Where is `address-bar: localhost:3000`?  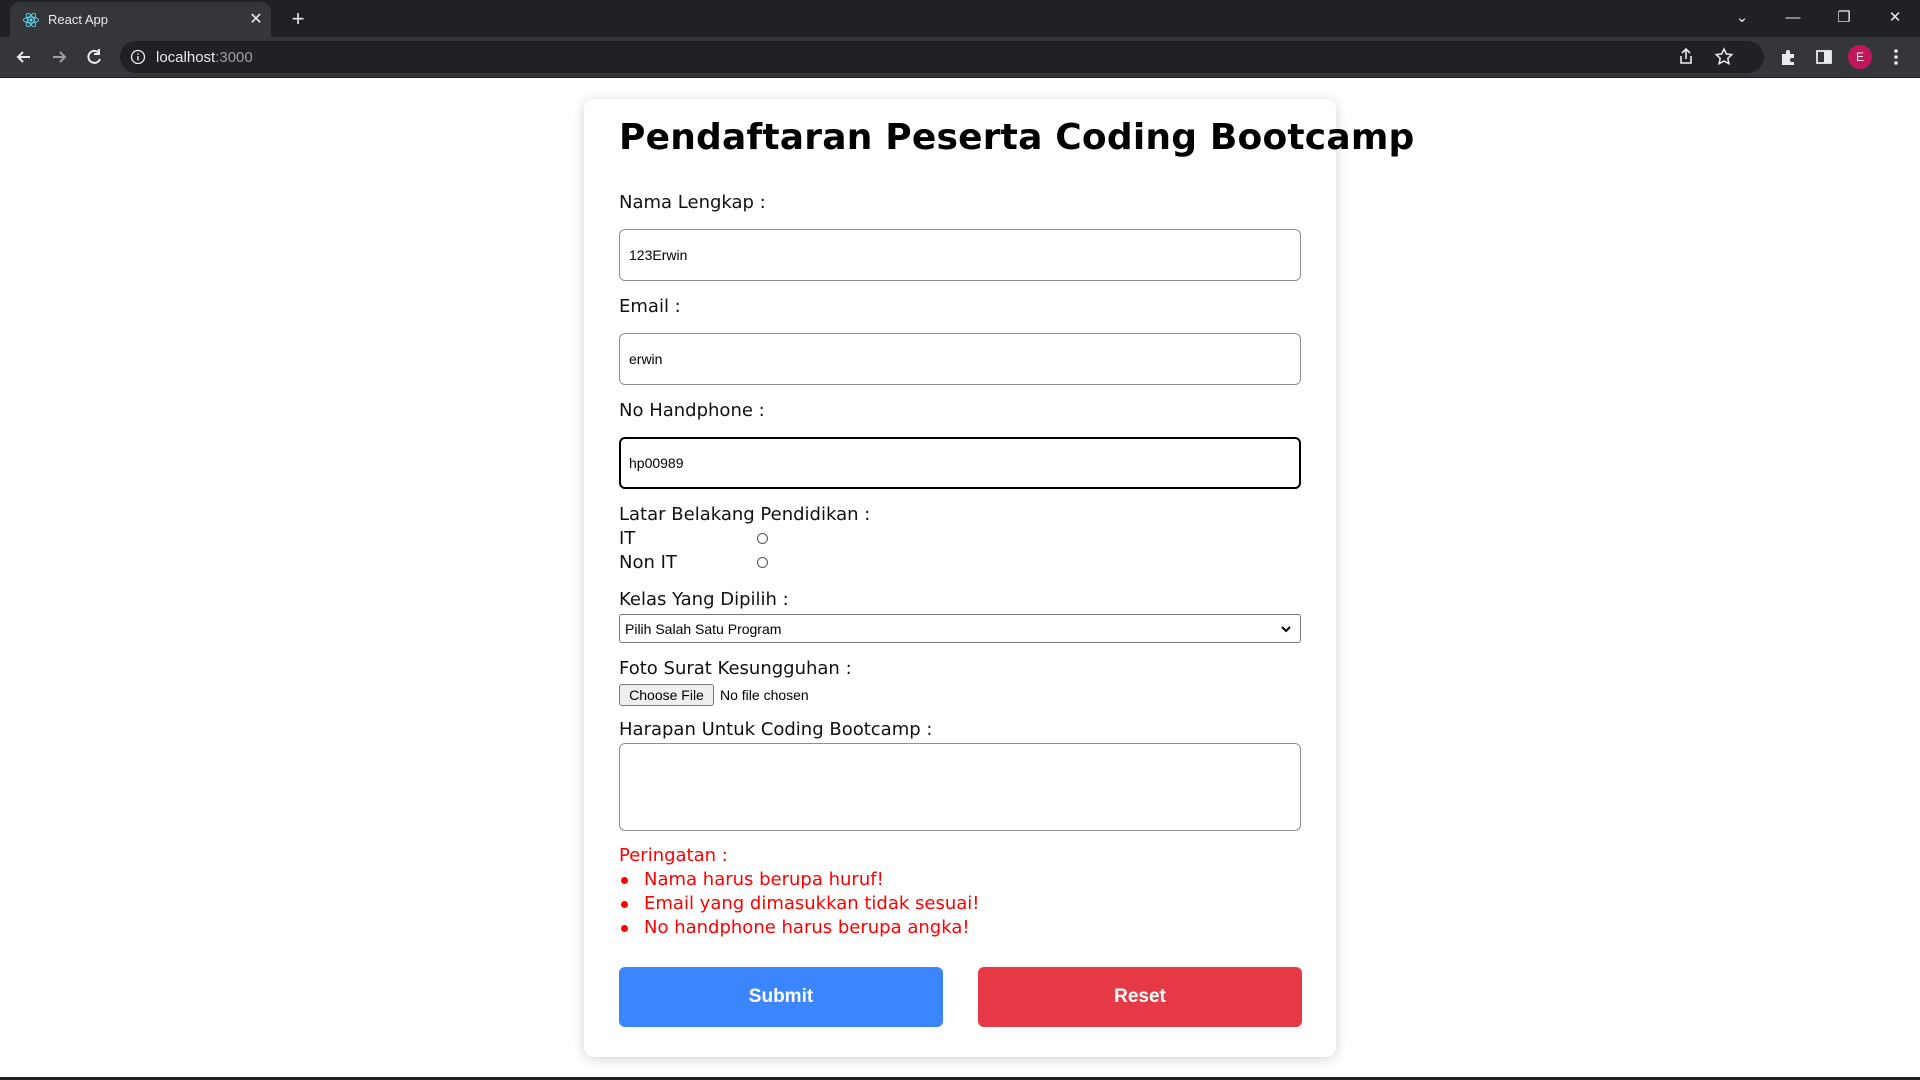
address-bar: localhost:3000 is located at coordinates (942, 57).